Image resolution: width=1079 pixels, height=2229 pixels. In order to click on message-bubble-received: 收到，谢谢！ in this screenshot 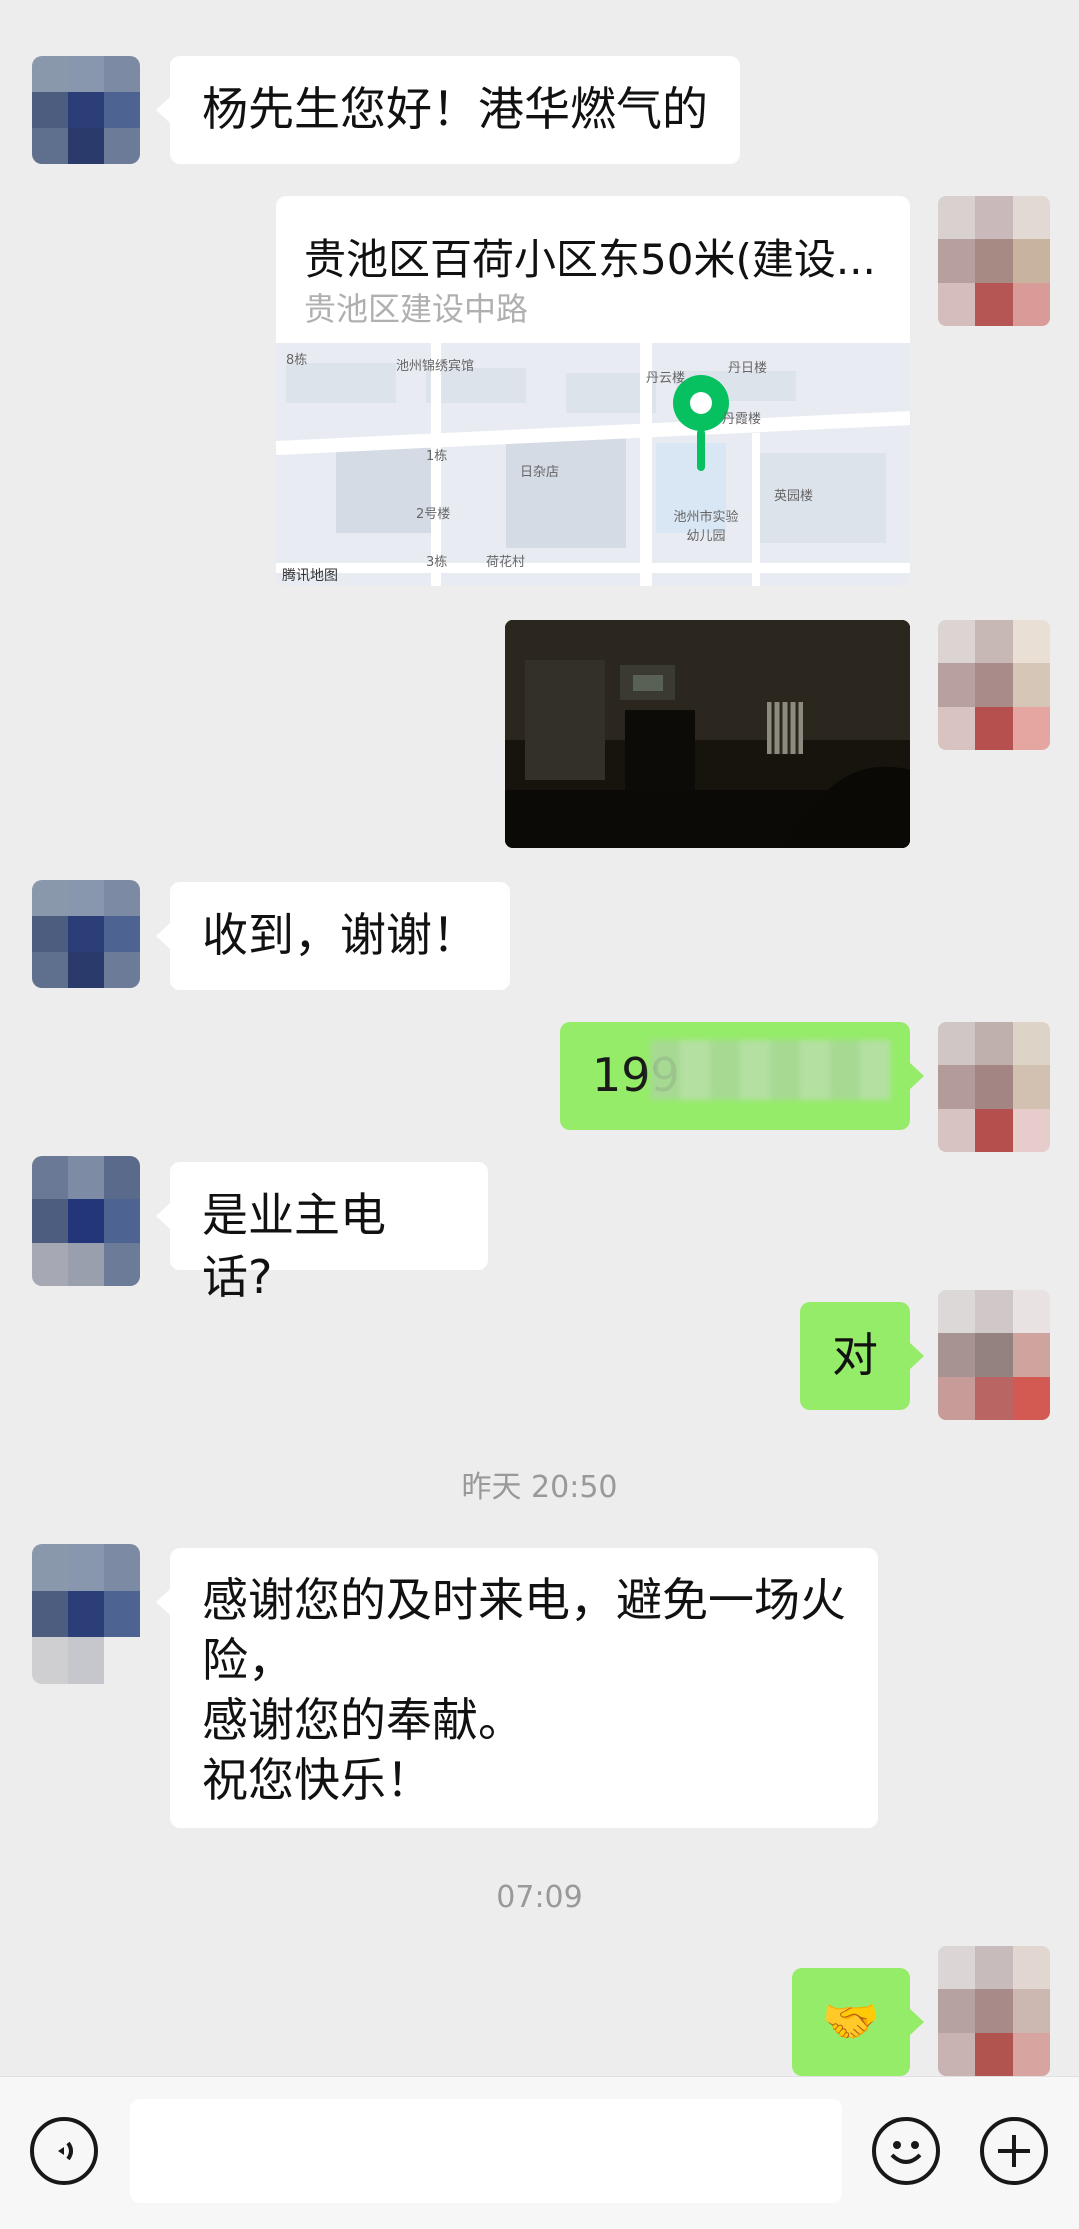, I will do `click(333, 936)`.